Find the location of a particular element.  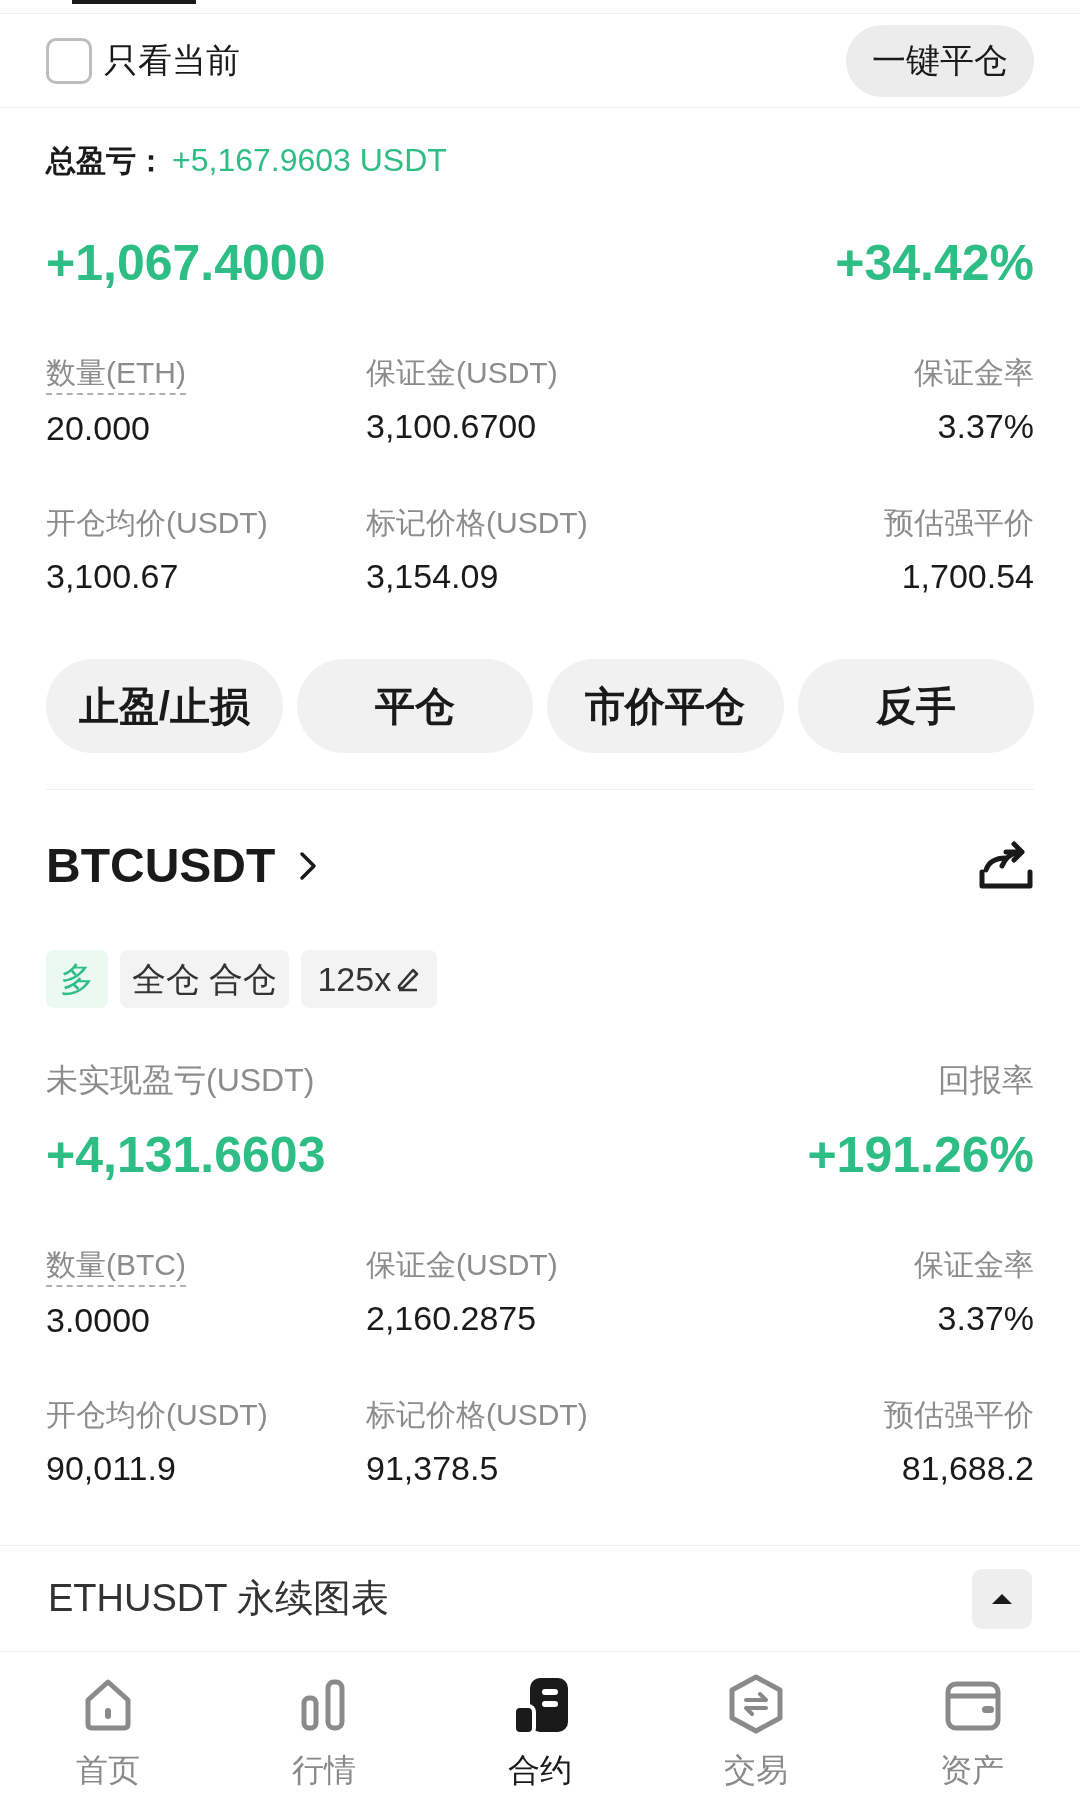

stat-value: 2,160.2875 is located at coordinates (451, 1318).